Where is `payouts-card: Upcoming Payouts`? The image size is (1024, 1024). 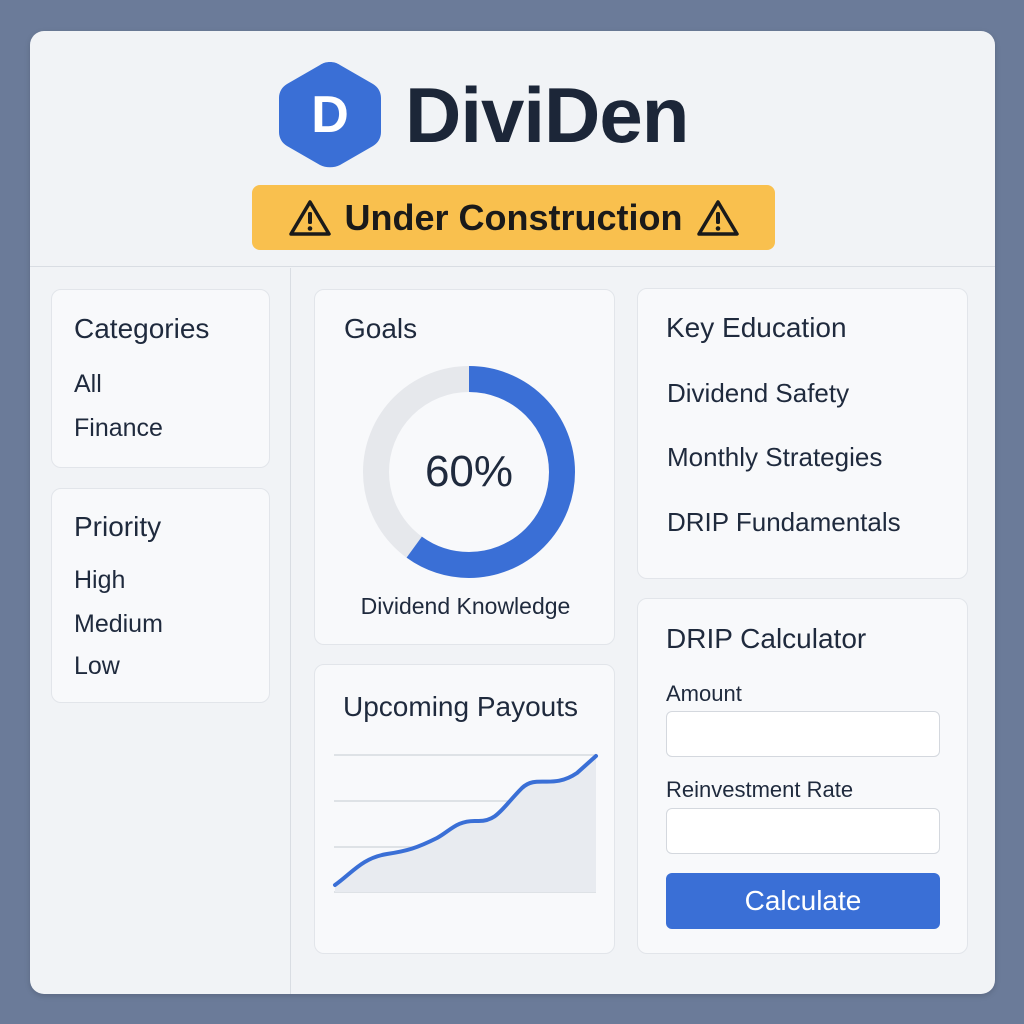 payouts-card: Upcoming Payouts is located at coordinates (464, 809).